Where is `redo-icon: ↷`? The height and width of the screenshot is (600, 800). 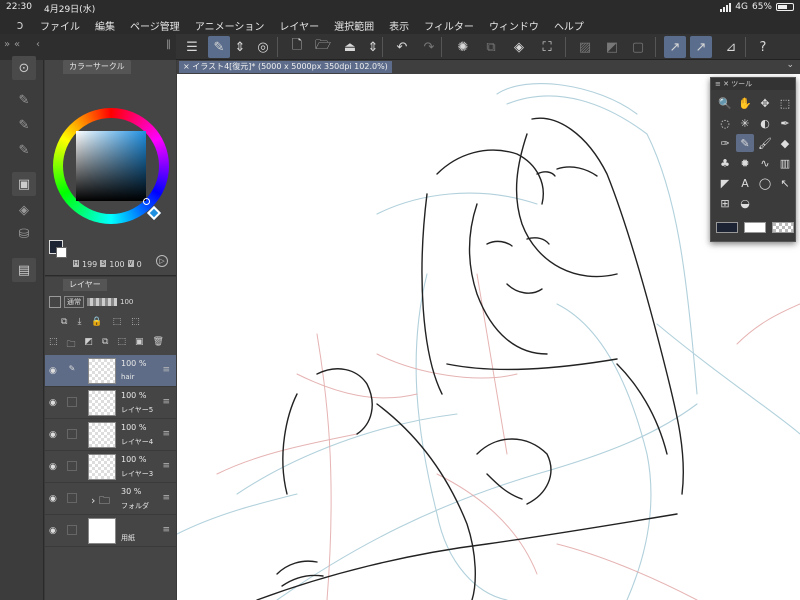 redo-icon: ↷ is located at coordinates (429, 47).